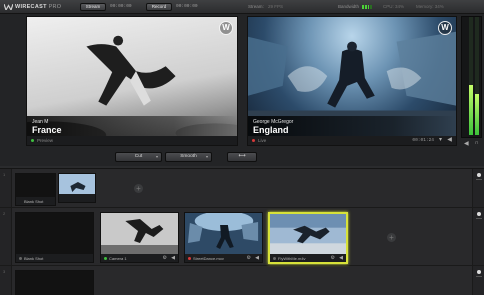 This screenshot has height=295, width=484. Describe the element at coordinates (8, 7) in the screenshot. I see `wirecast-logo-icon` at that location.